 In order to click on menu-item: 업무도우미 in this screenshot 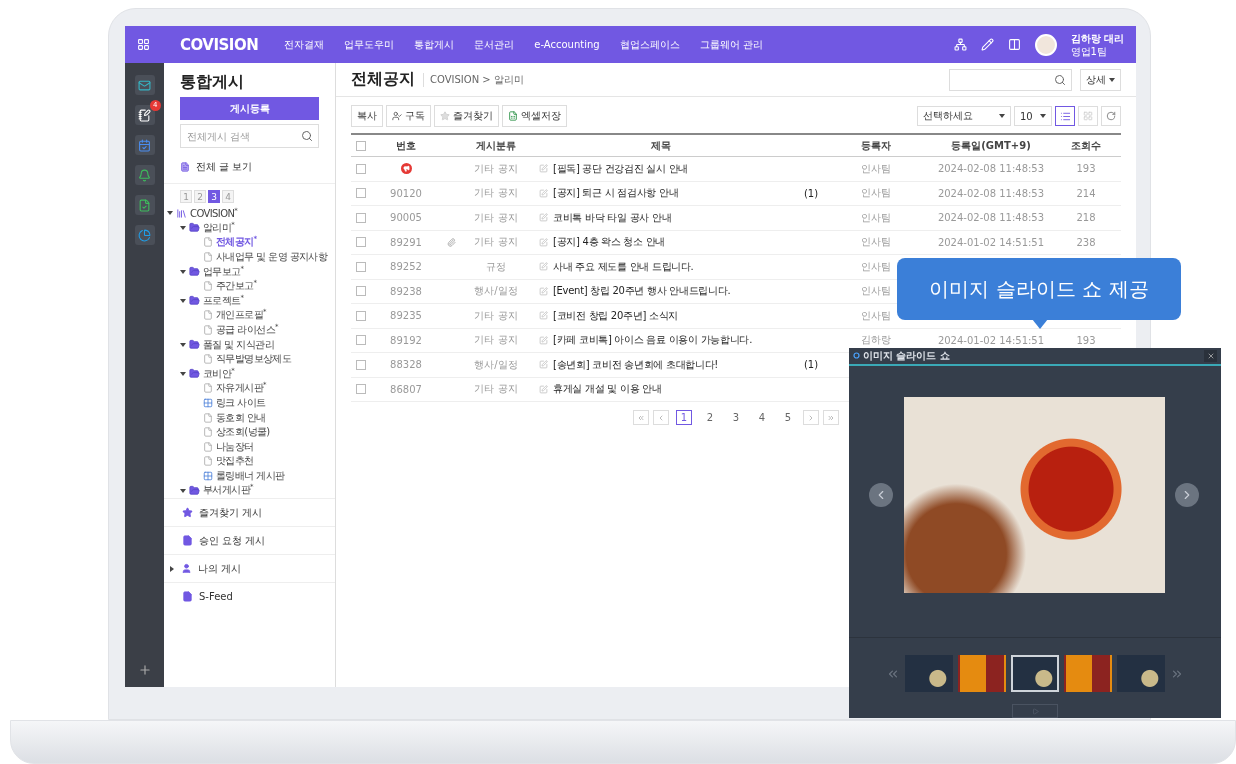, I will do `click(369, 44)`.